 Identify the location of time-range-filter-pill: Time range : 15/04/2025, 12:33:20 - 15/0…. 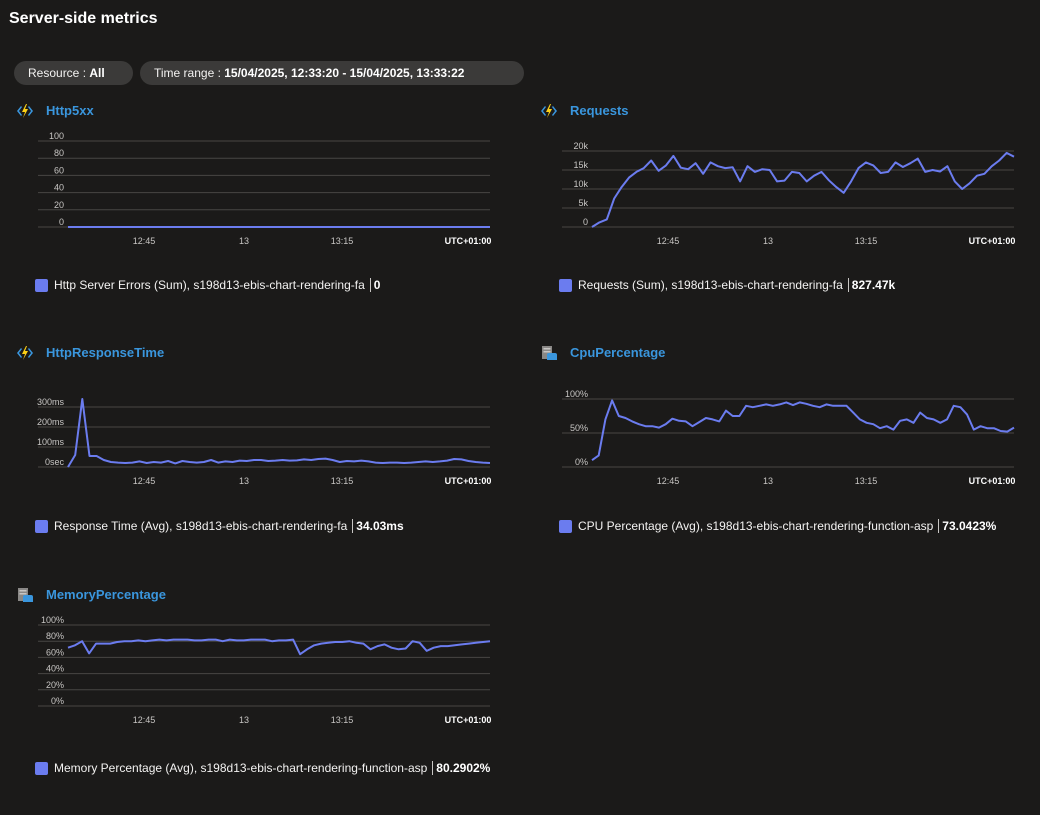
(332, 73).